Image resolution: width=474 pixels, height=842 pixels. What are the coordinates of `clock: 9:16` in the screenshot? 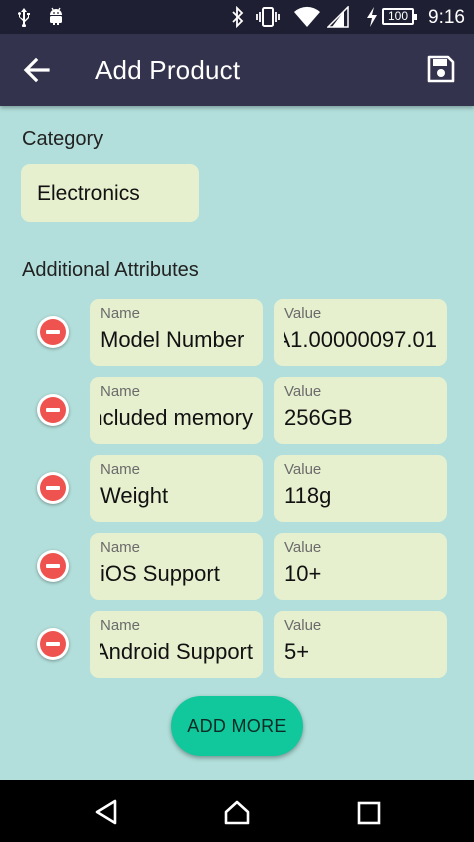 It's located at (446, 17).